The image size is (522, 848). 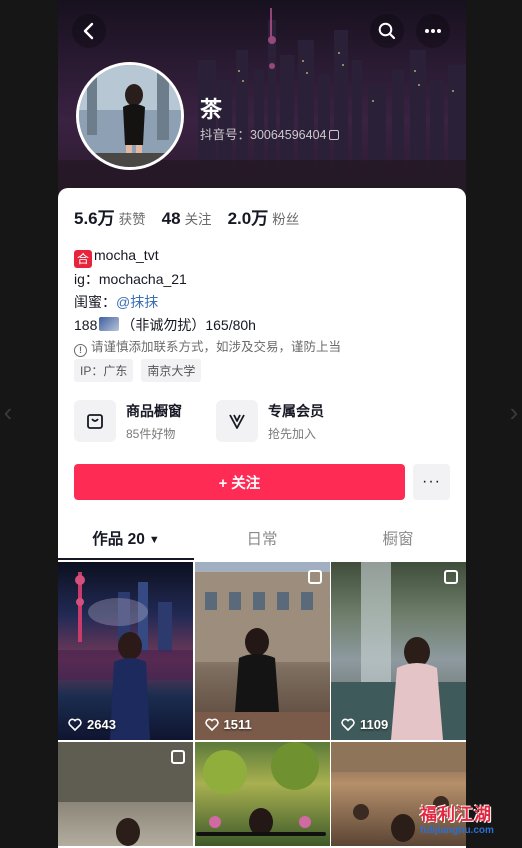 I want to click on building-photo, so click(x=262, y=656).